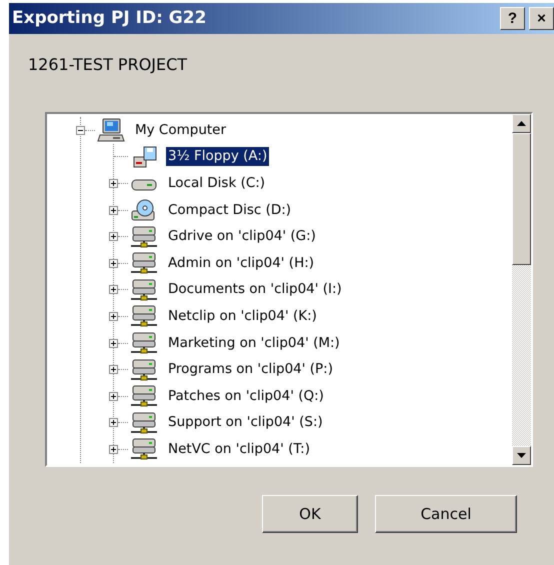  Describe the element at coordinates (521, 289) in the screenshot. I see `vertical-scrollbar` at that location.